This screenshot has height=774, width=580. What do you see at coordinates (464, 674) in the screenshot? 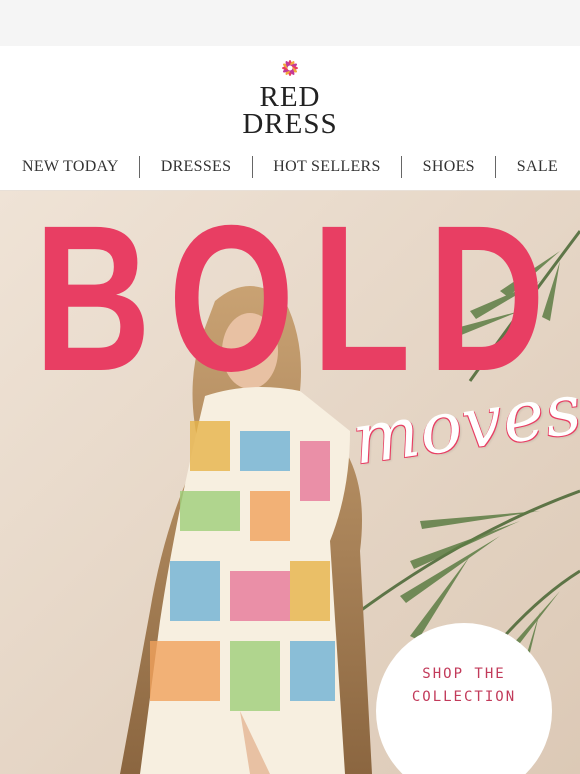
I see `cta-line-1: SHOP THE` at bounding box center [464, 674].